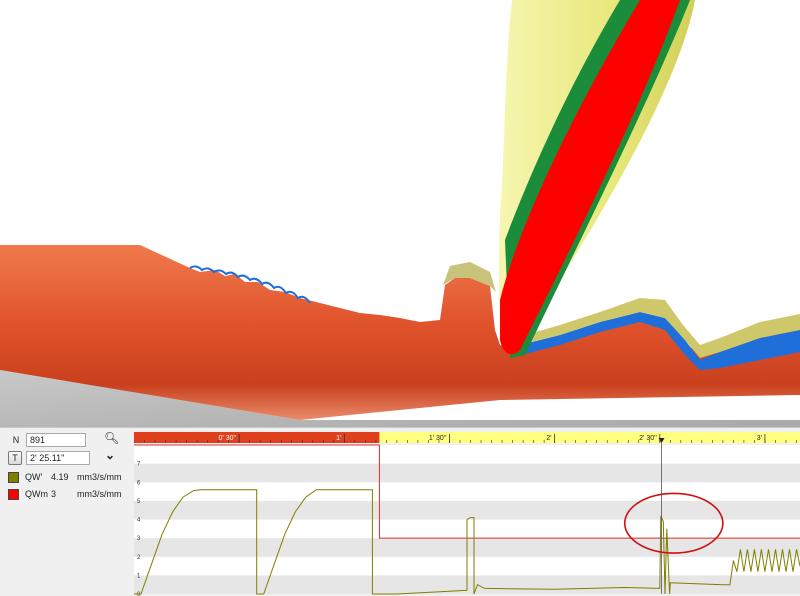 Image resolution: width=800 pixels, height=596 pixels. I want to click on double-chevron-down-icon: ⌄, so click(110, 455).